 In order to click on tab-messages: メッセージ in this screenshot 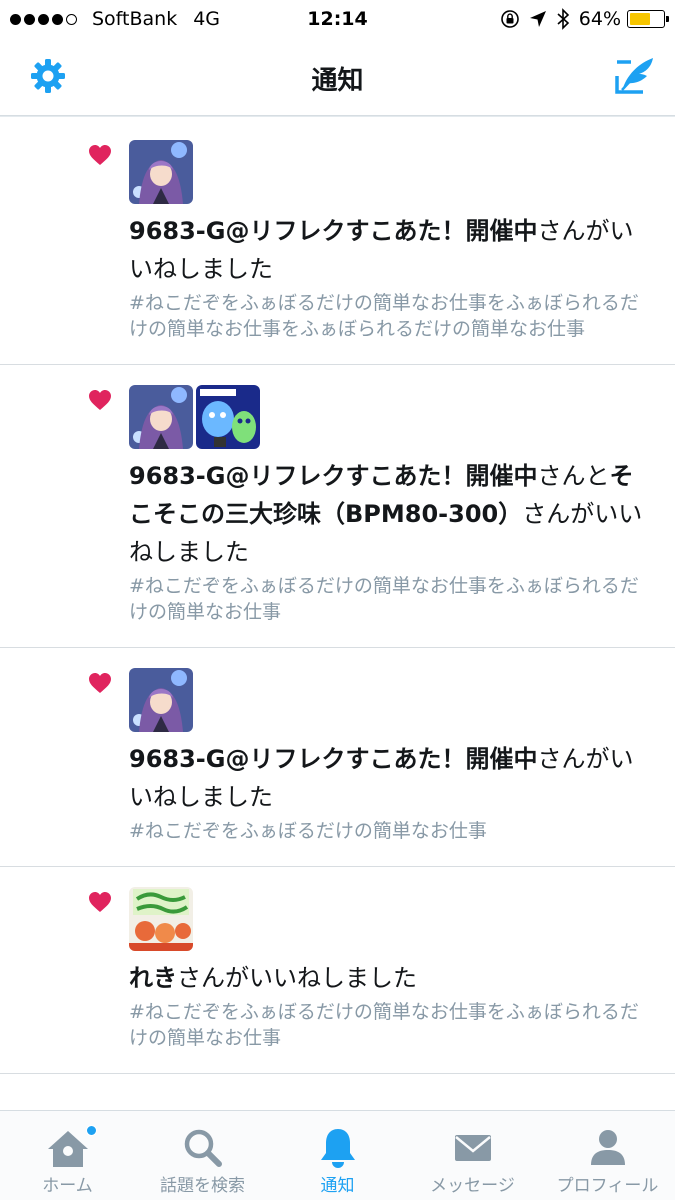, I will do `click(472, 1155)`.